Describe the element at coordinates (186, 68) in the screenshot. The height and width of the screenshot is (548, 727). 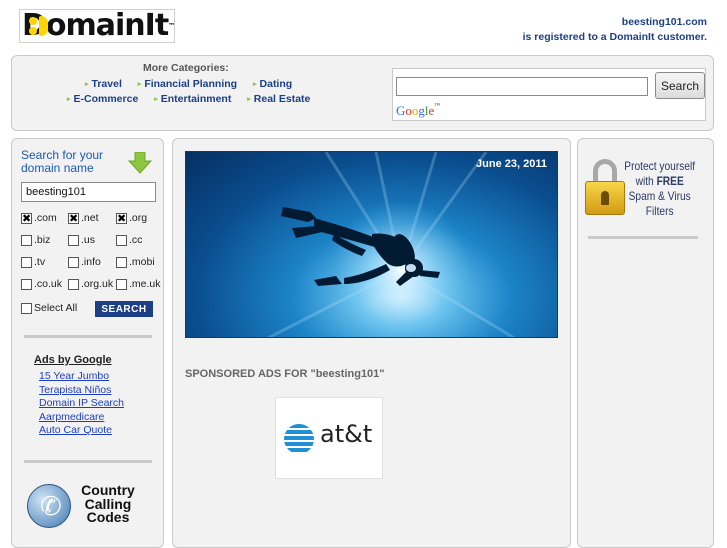
I see `categories-title: More Categories:` at that location.